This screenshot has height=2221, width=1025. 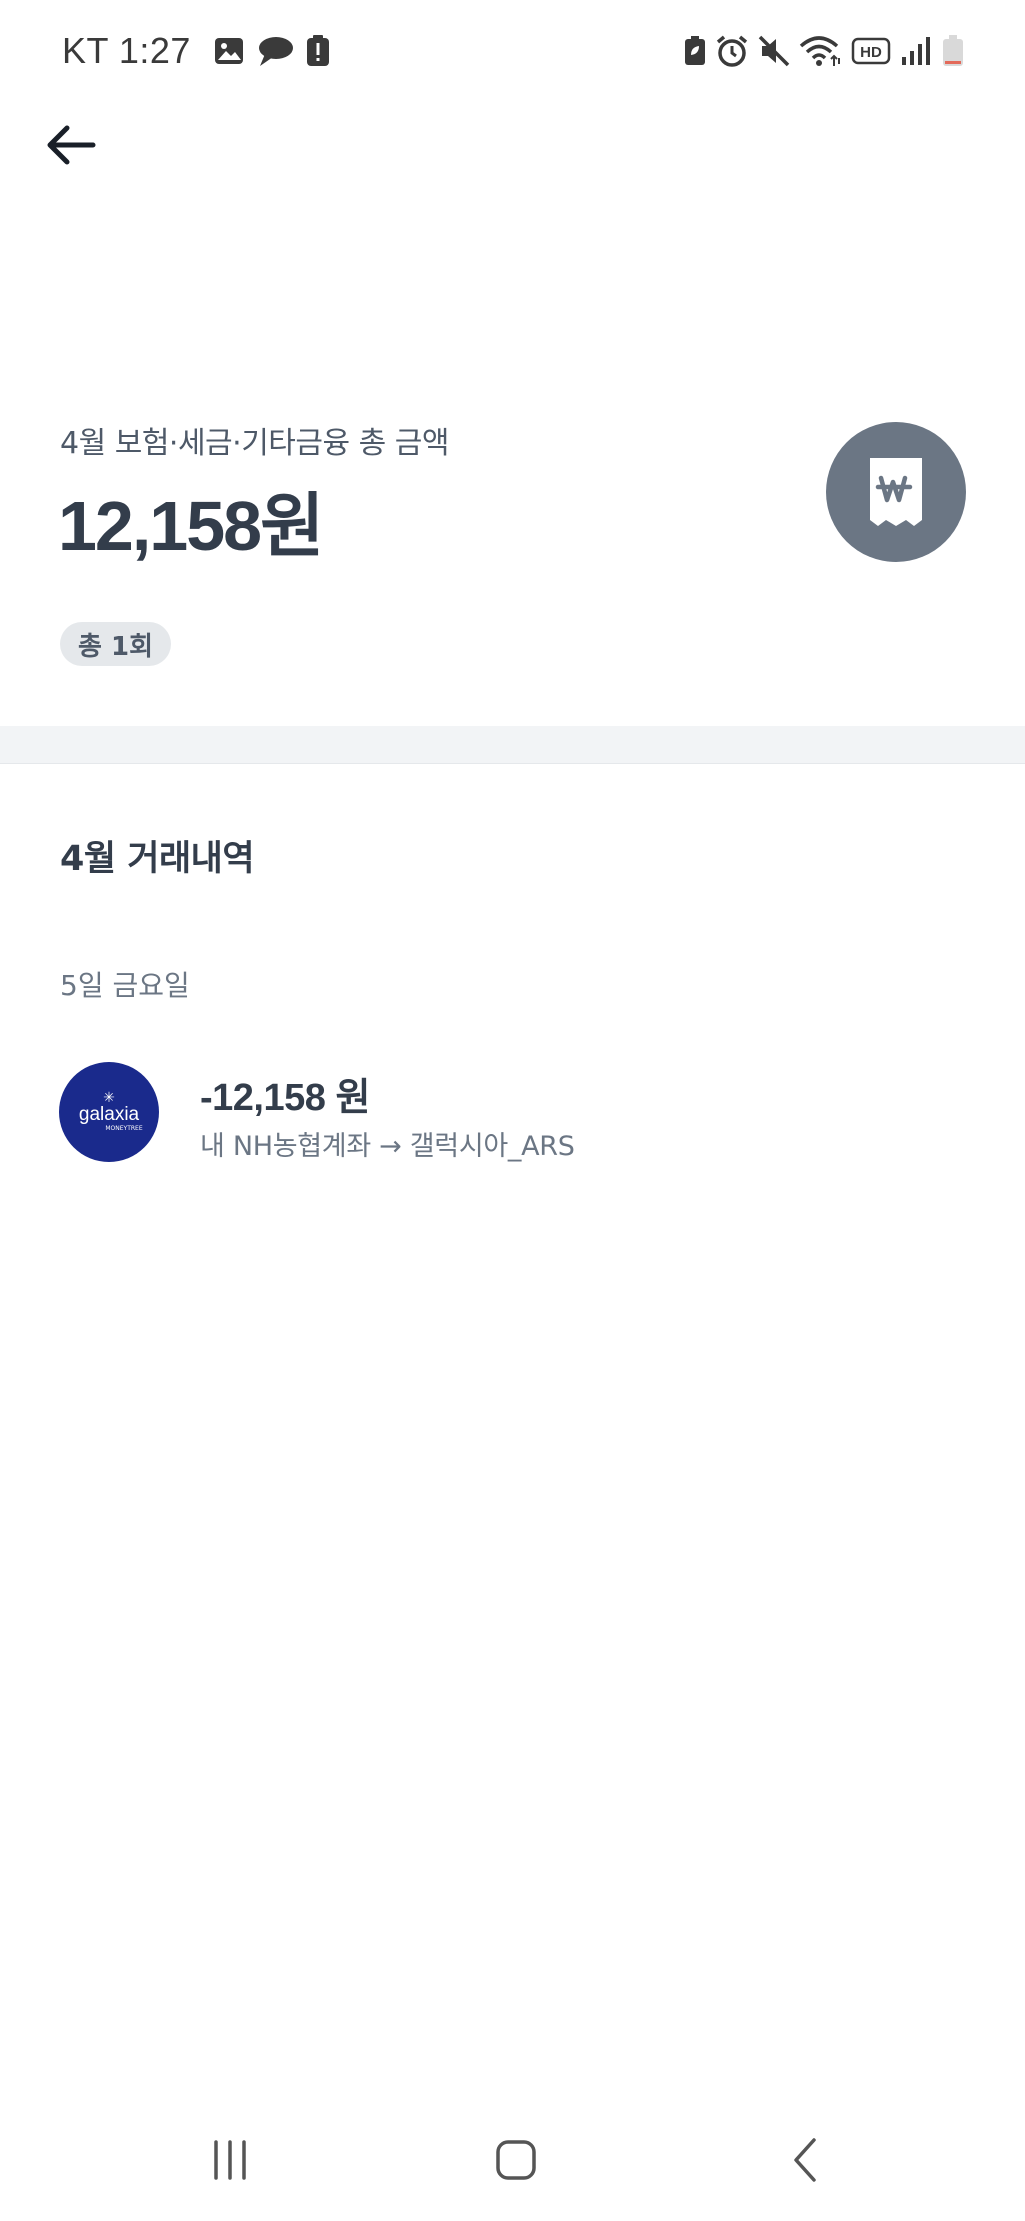 I want to click on summary-label: 4월 보험·세금·기타금융 총 금액, so click(x=254, y=443).